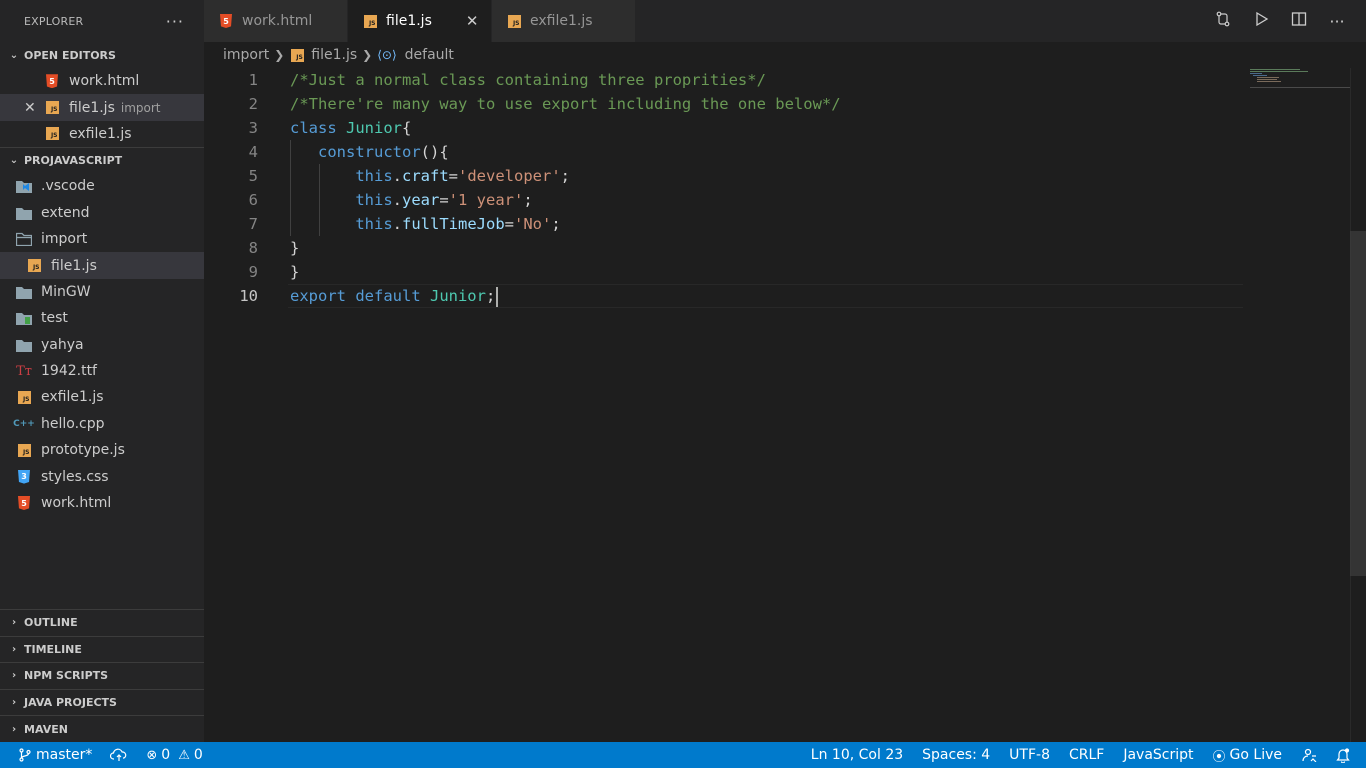 The height and width of the screenshot is (768, 1366). Describe the element at coordinates (397, 176) in the screenshot. I see `code-token: .` at that location.